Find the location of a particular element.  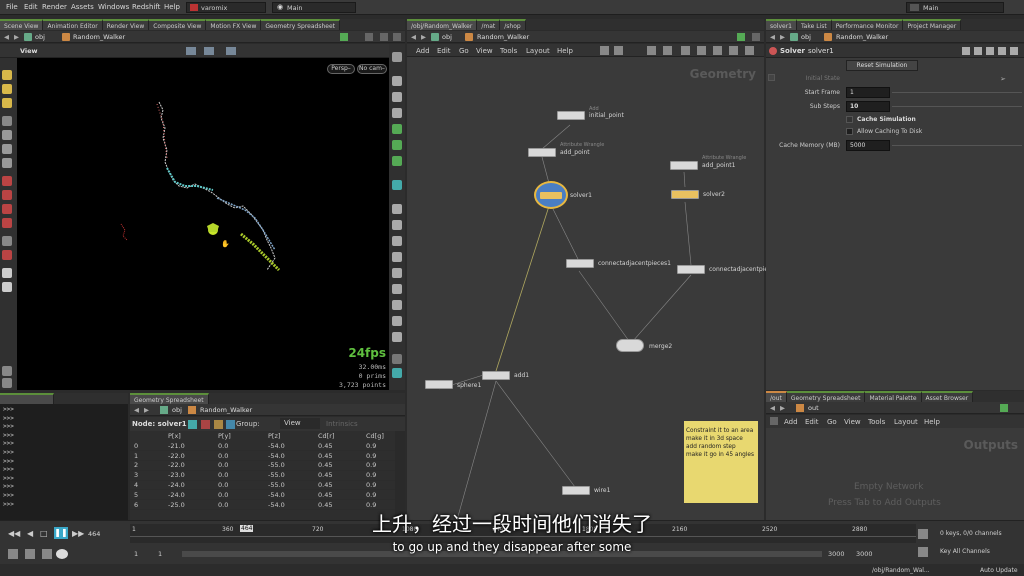

normals-icon is located at coordinates (397, 225).